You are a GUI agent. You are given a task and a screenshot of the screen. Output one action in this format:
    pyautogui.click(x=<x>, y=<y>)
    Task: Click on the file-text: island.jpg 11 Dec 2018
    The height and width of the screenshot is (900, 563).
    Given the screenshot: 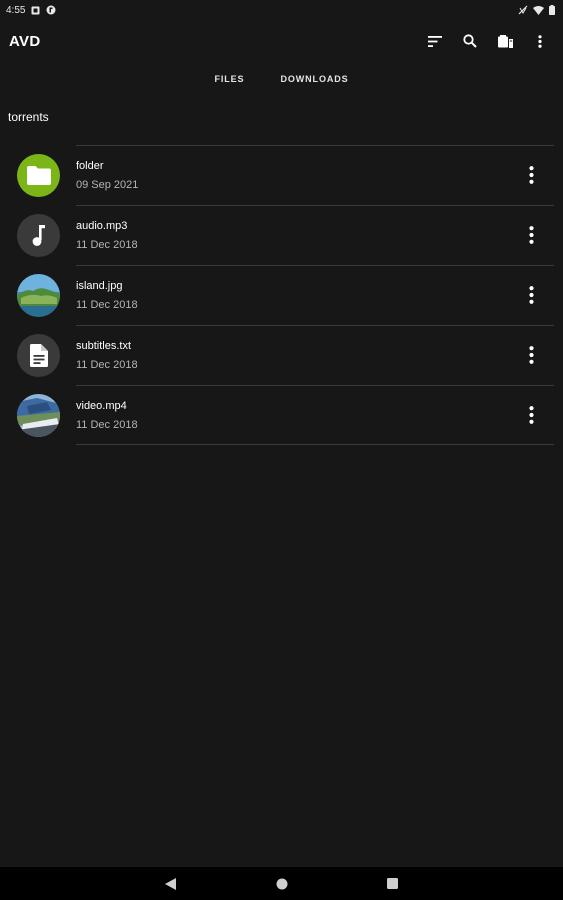 What is the action you would take?
    pyautogui.click(x=107, y=295)
    